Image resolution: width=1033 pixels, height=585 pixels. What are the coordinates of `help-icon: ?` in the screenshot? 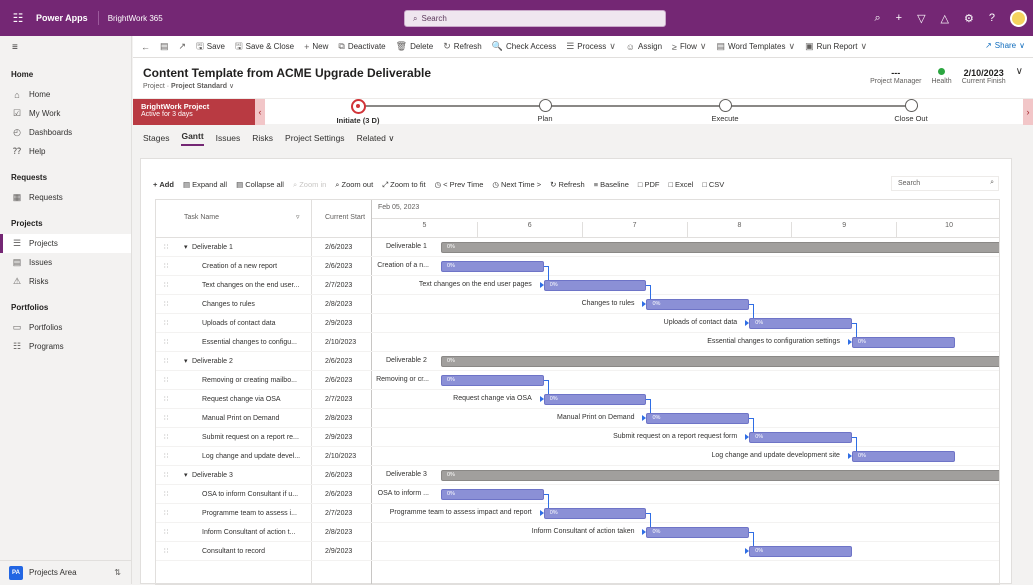 It's located at (992, 18).